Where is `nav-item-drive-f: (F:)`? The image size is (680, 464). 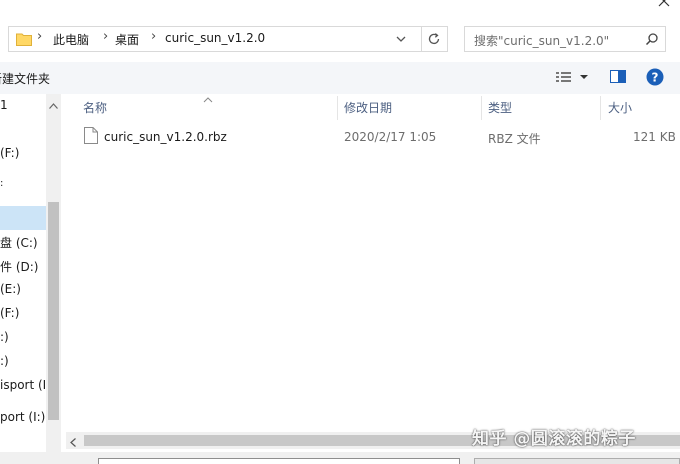 nav-item-drive-f: (F:) is located at coordinates (9, 313).